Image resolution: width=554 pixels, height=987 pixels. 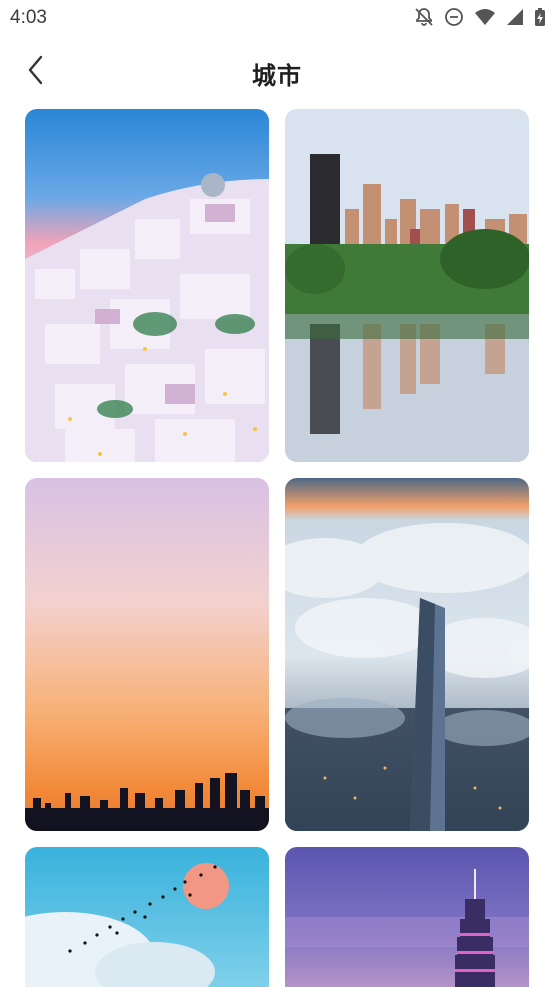 I want to click on status-time: 4:03, so click(x=28, y=17).